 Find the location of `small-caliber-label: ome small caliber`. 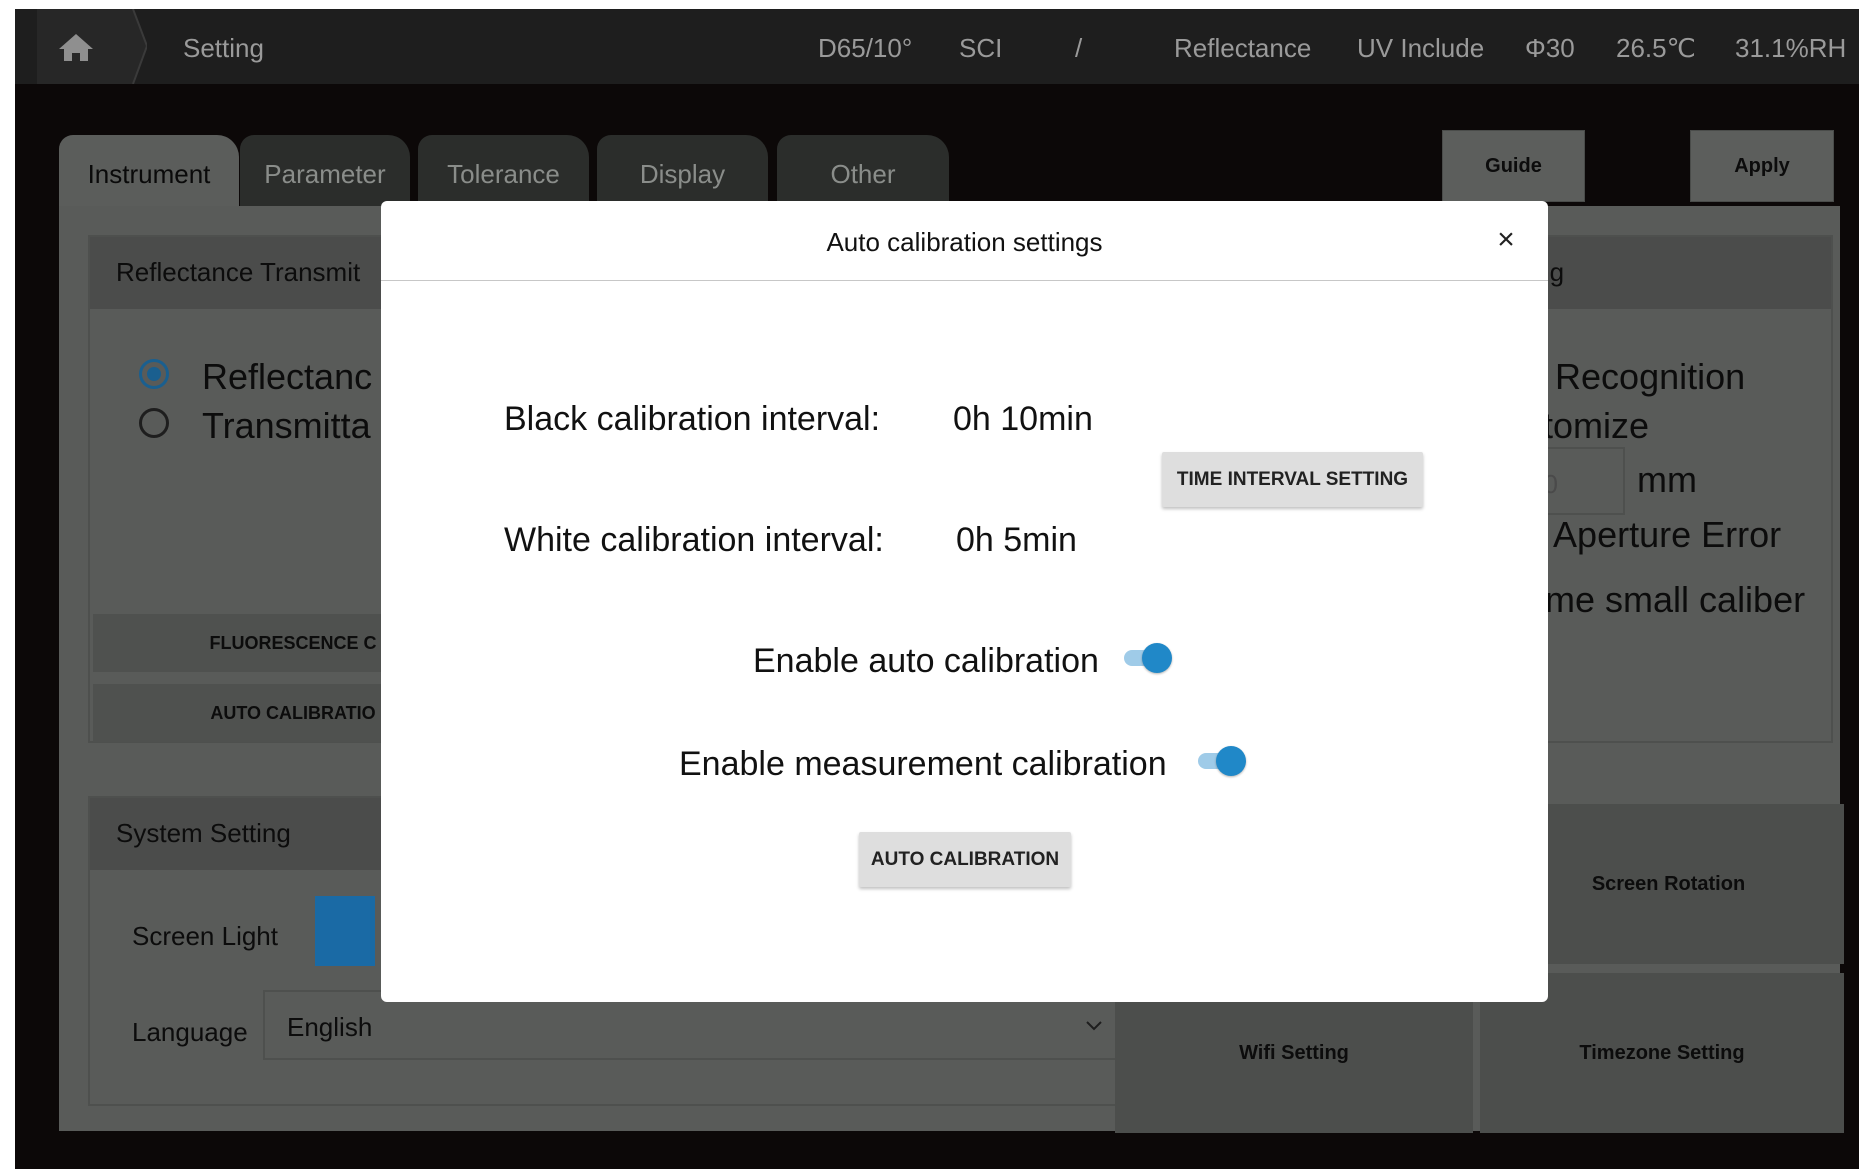

small-caliber-label: ome small caliber is located at coordinates (1665, 599).